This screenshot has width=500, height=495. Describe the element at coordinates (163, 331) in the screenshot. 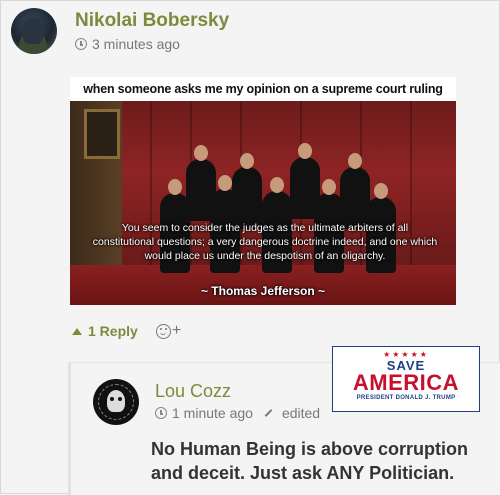

I see `smiley-icon` at that location.